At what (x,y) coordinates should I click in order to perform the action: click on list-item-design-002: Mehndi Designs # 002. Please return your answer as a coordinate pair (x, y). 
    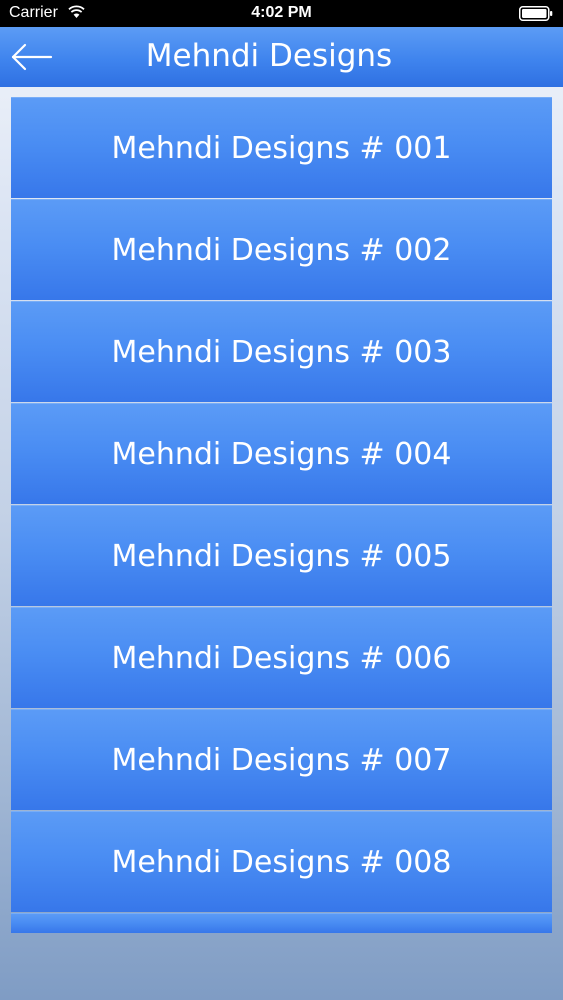
    Looking at the image, I should click on (281, 249).